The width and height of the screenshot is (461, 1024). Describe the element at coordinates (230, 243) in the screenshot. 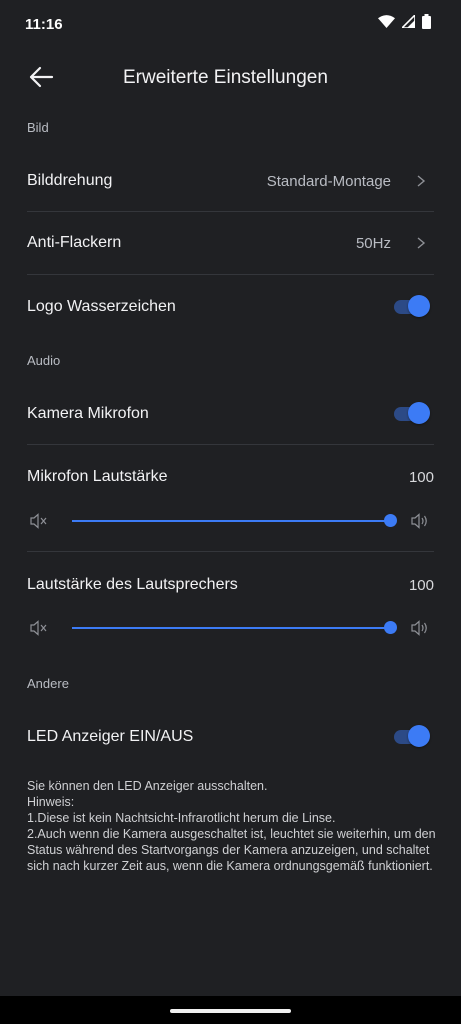

I see `anti-flicker-row: Anti-Flackern 50Hz` at that location.